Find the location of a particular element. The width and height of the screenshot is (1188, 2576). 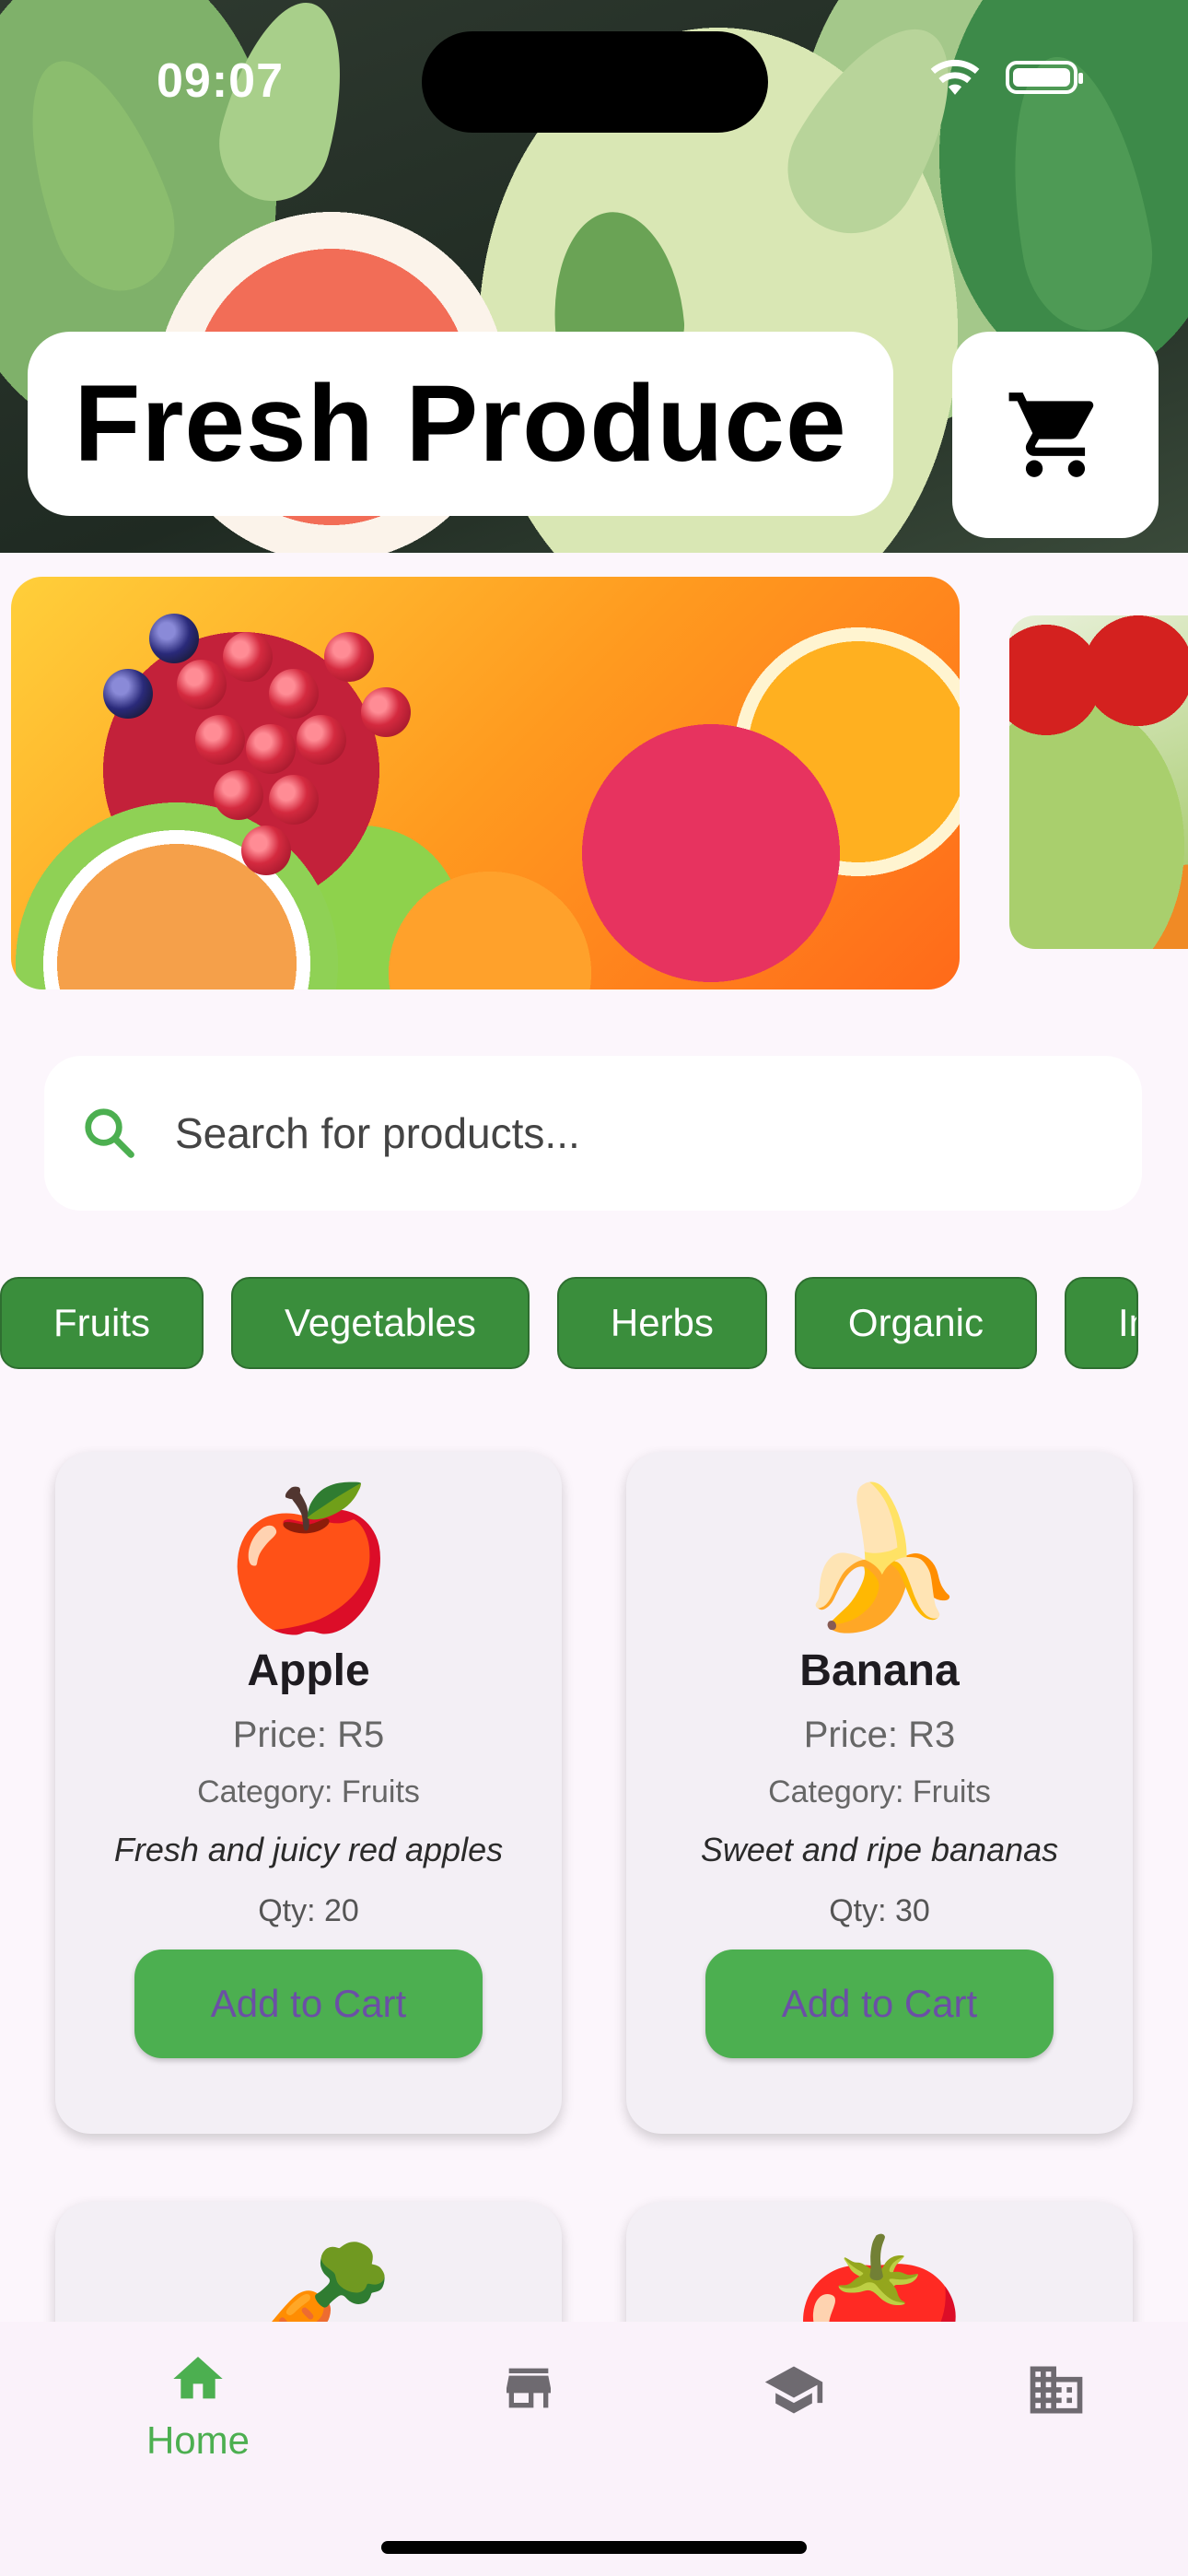

product-name: Apple is located at coordinates (308, 1670).